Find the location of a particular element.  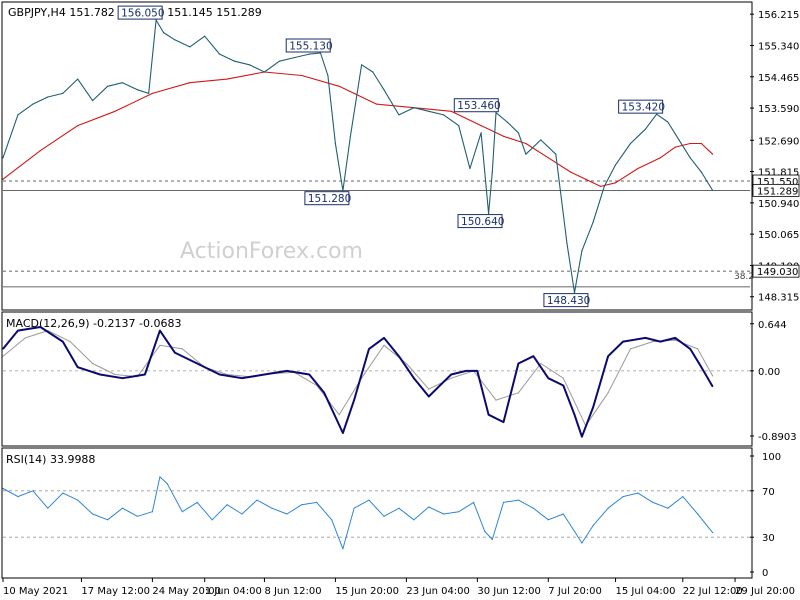

rsi-title: RSI(14) 33.9988 is located at coordinates (50, 459).